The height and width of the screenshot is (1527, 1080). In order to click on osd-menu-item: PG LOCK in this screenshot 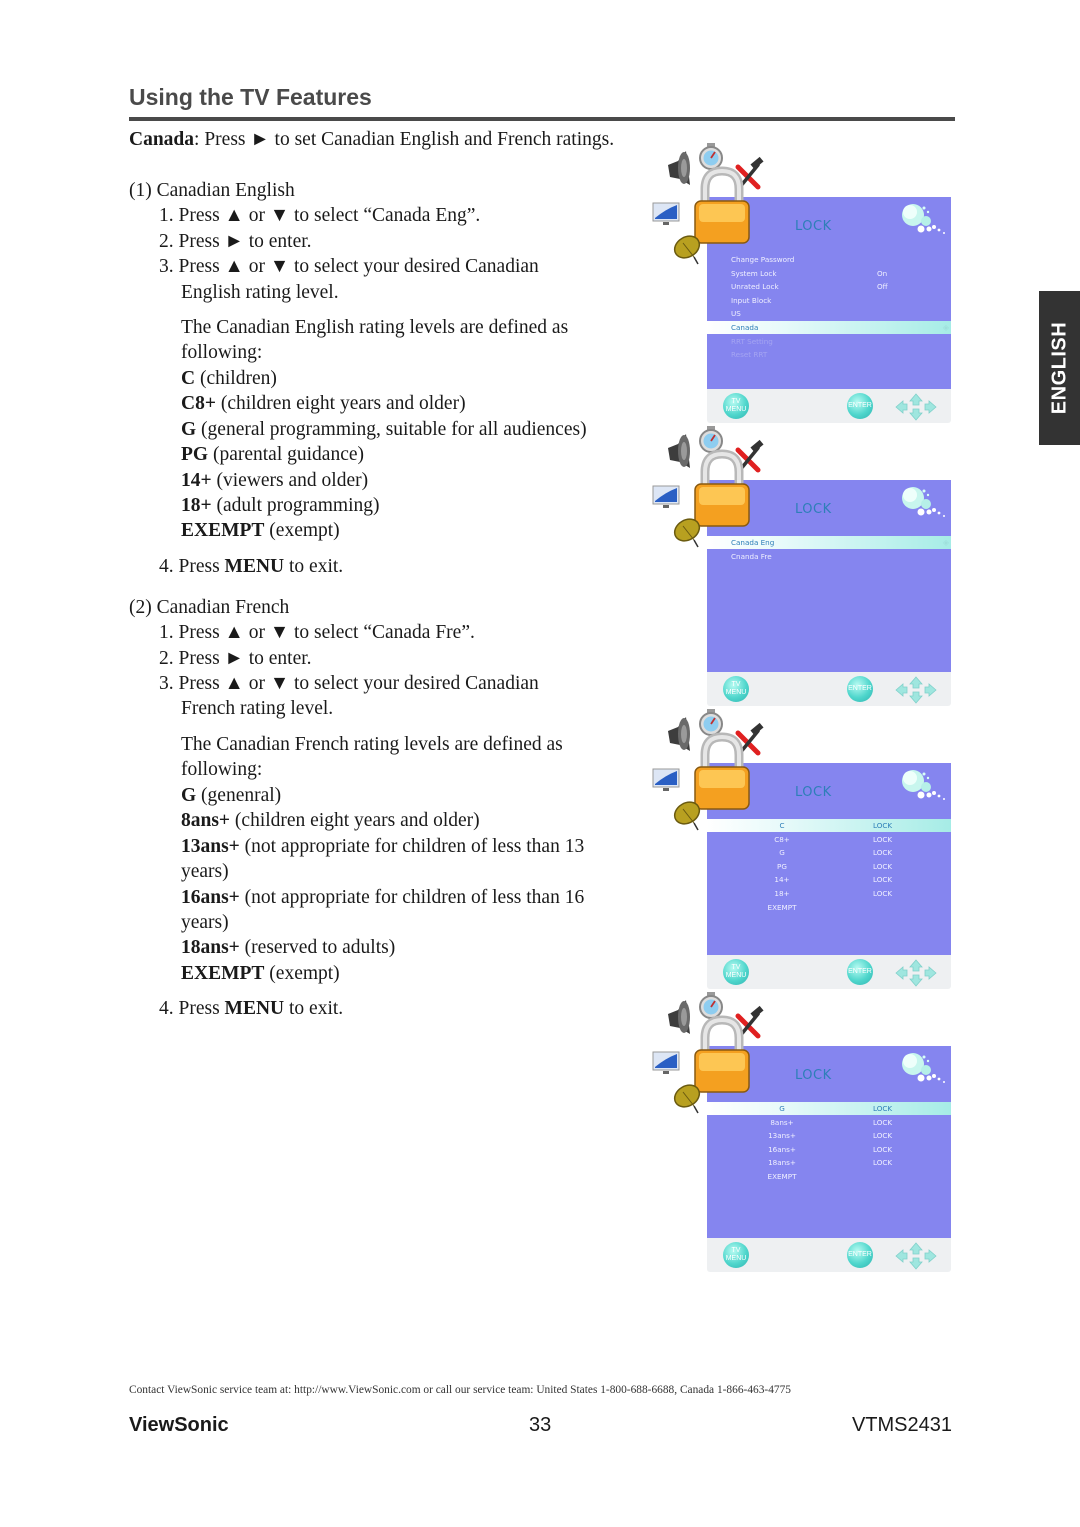, I will do `click(829, 866)`.